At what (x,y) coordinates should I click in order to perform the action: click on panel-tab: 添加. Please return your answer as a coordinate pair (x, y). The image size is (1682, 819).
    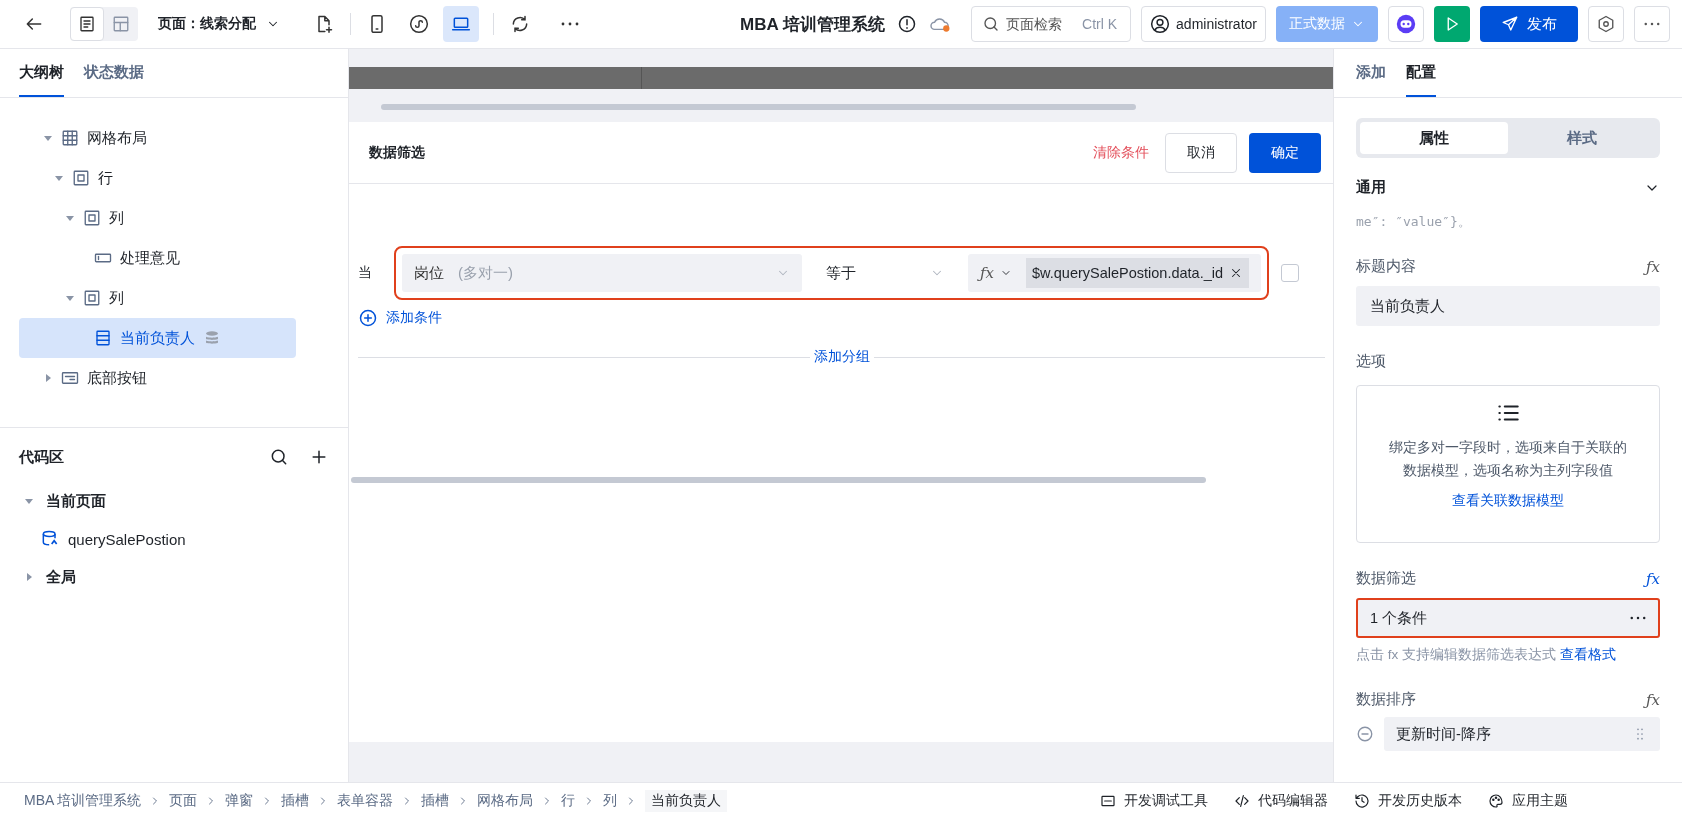
    Looking at the image, I should click on (1371, 73).